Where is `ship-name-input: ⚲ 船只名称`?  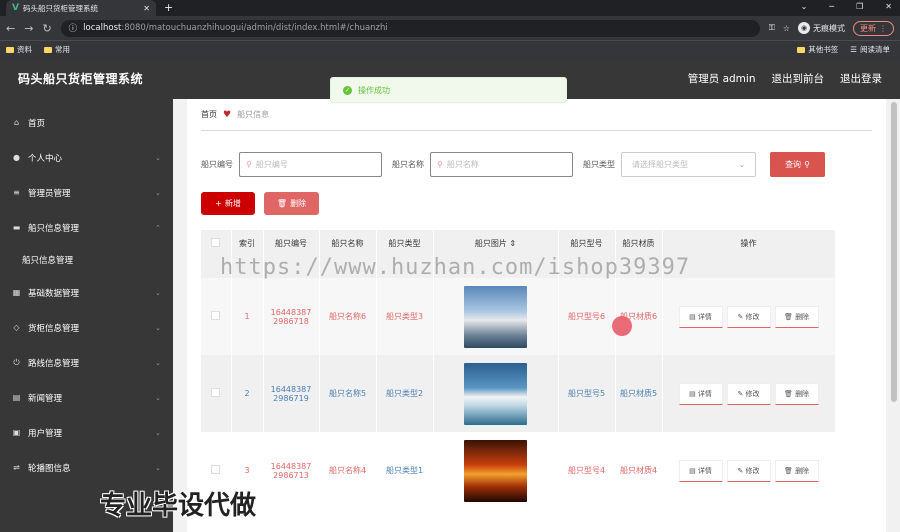 ship-name-input: ⚲ 船只名称 is located at coordinates (501, 164).